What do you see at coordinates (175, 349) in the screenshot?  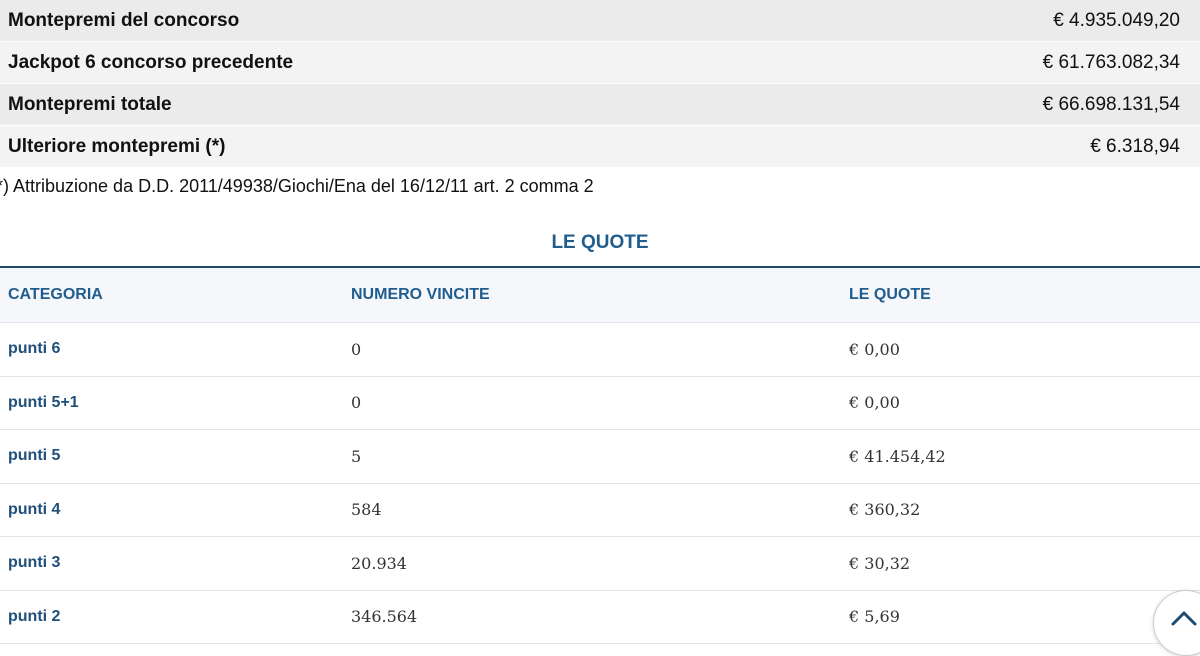 I see `categoria-cell: punti 6` at bounding box center [175, 349].